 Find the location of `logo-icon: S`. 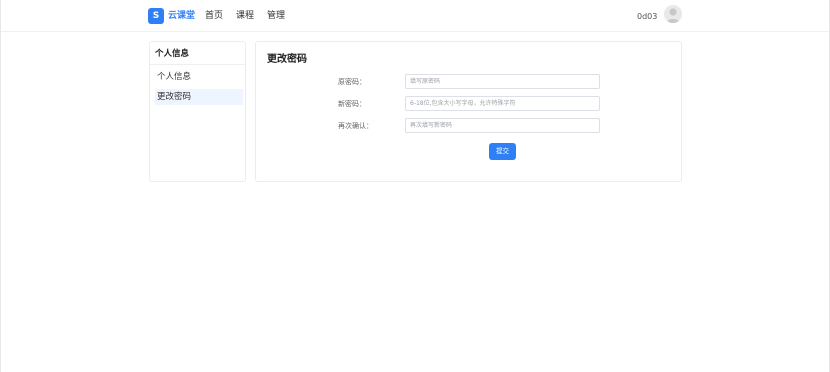

logo-icon: S is located at coordinates (156, 16).